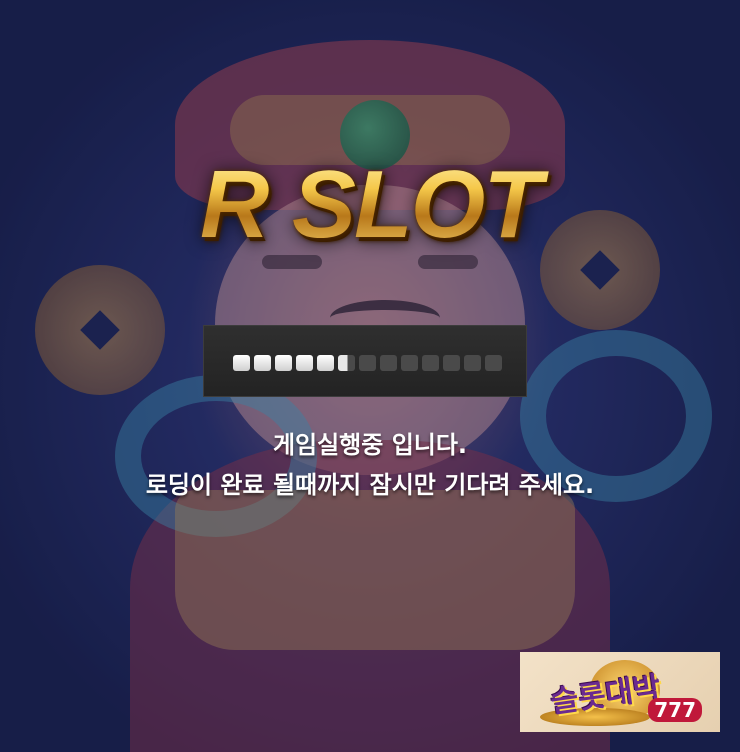  Describe the element at coordinates (675, 710) in the screenshot. I see `promo-777-art: 777` at that location.